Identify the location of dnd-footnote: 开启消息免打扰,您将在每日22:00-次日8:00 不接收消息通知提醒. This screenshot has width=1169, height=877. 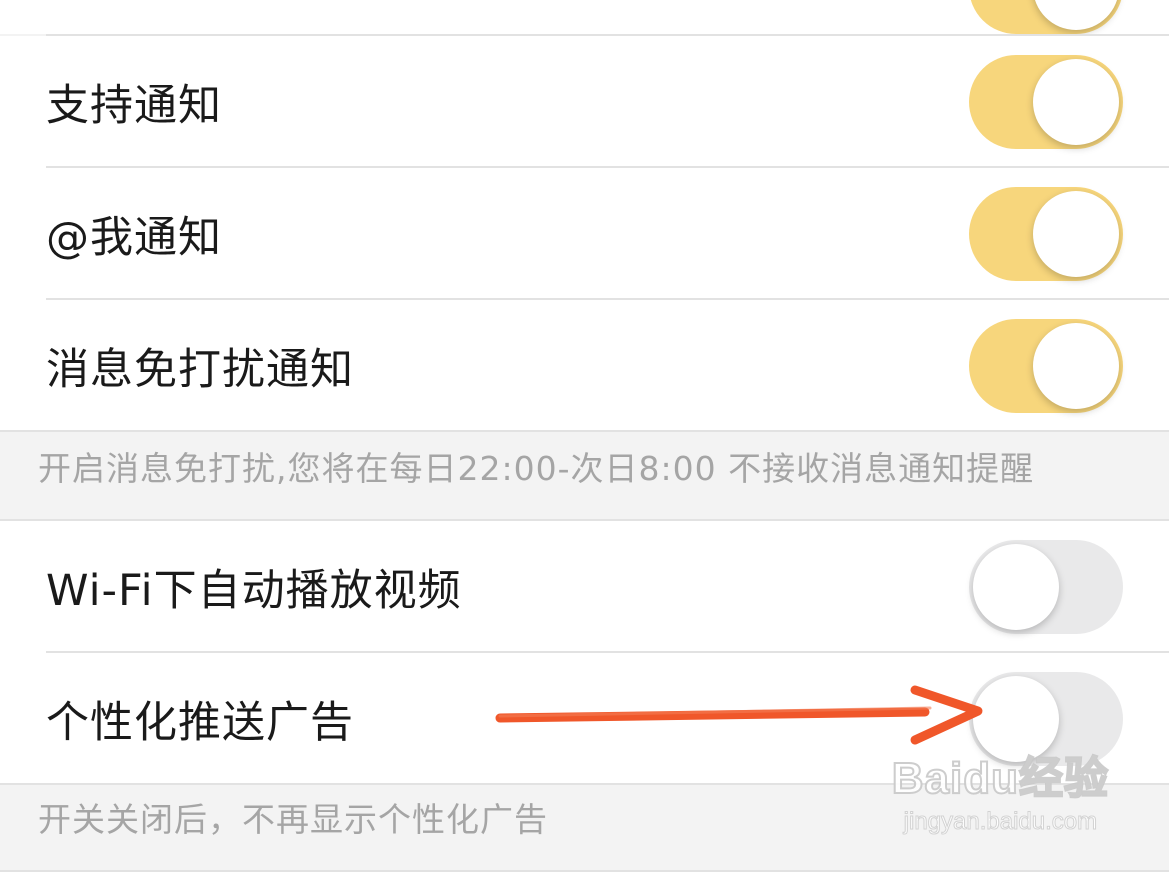
(536, 468).